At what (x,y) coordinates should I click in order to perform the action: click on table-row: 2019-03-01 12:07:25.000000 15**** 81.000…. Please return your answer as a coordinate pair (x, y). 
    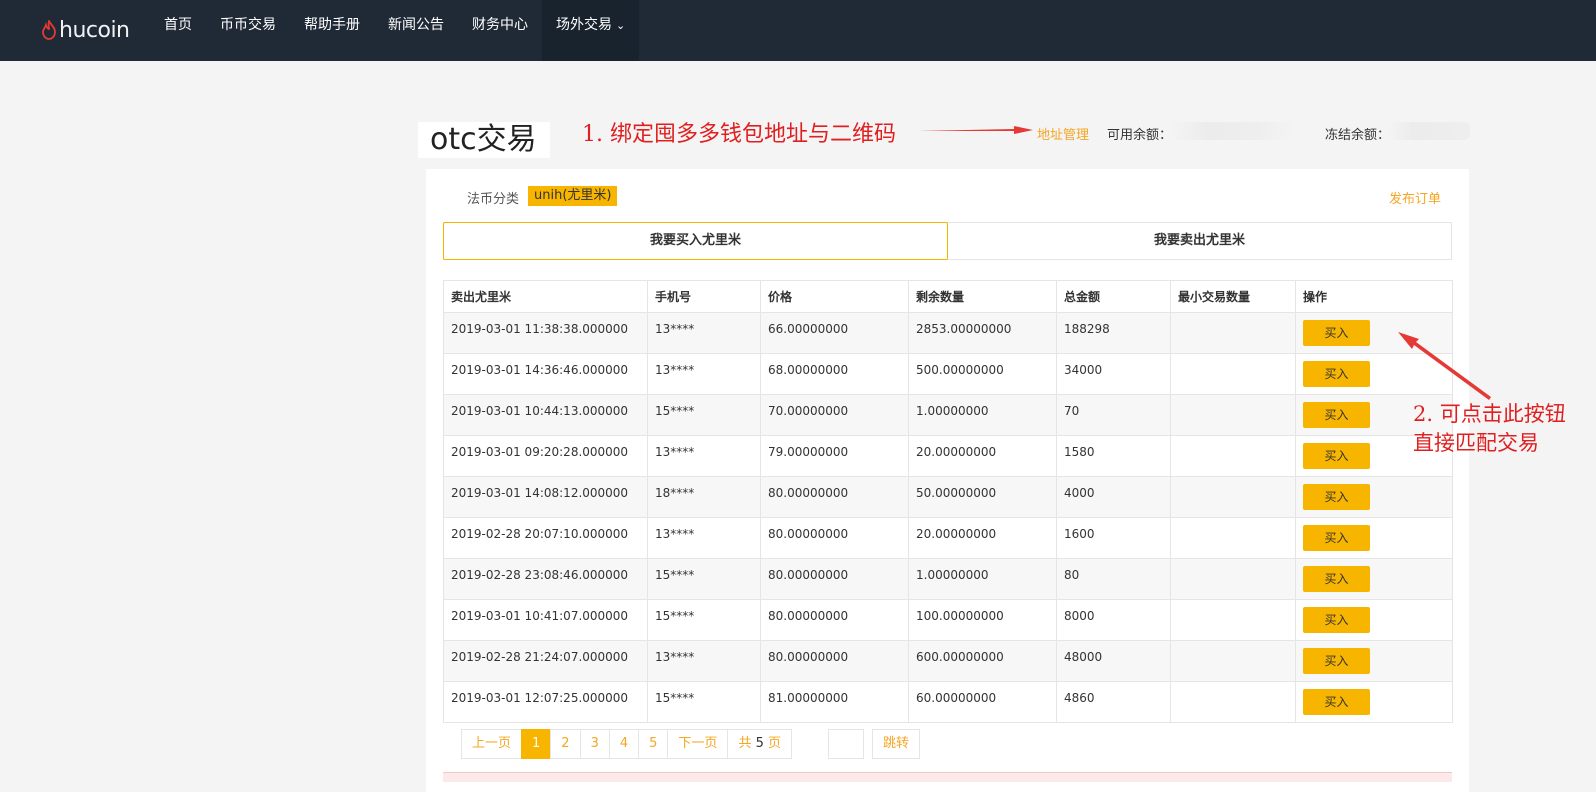
    Looking at the image, I should click on (948, 702).